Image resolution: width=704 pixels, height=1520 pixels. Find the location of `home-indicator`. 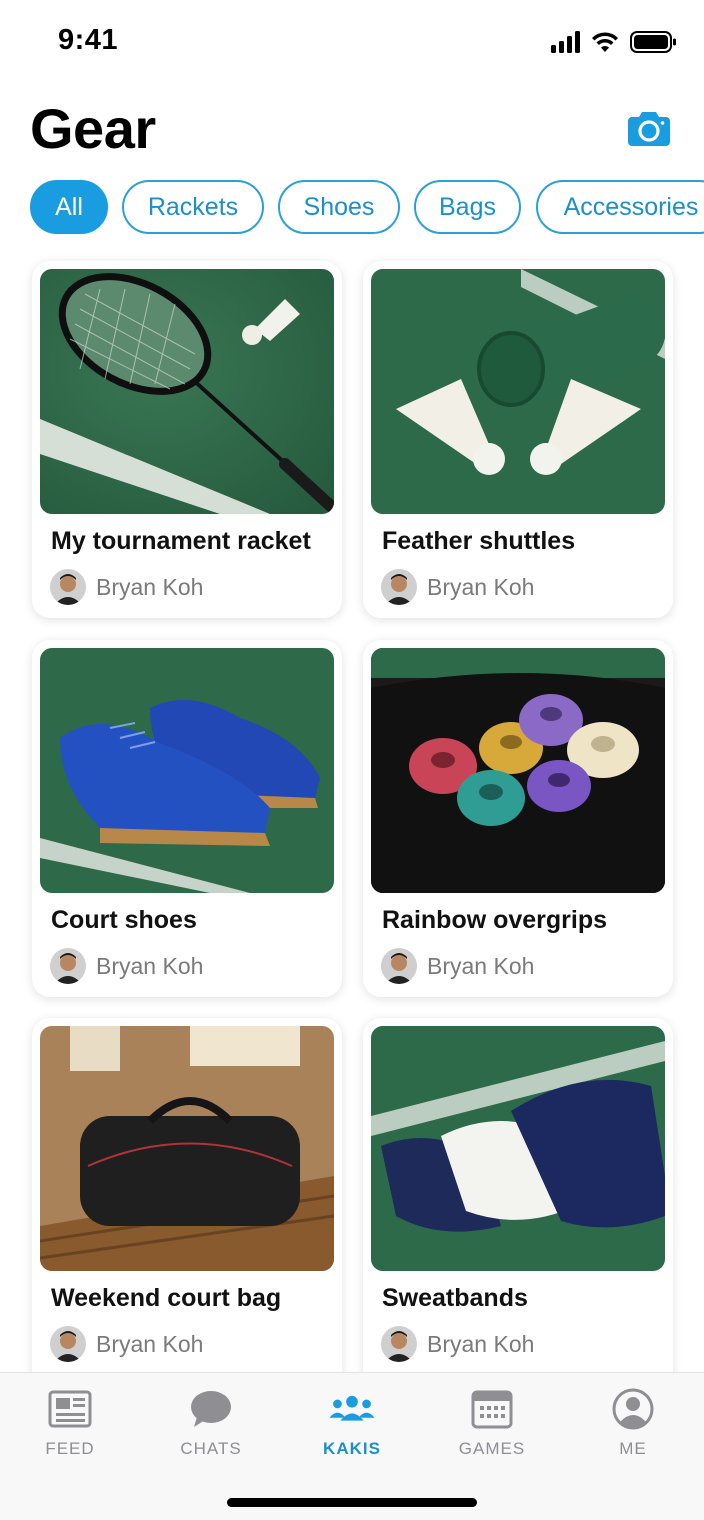

home-indicator is located at coordinates (352, 1502).